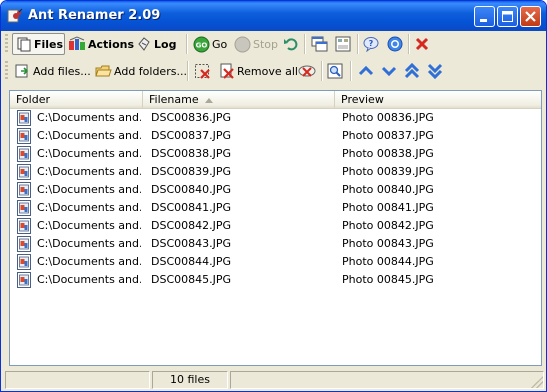 This screenshot has height=392, width=547. What do you see at coordinates (273, 16) in the screenshot?
I see `title-bar: Ant Renamer 2.09` at bounding box center [273, 16].